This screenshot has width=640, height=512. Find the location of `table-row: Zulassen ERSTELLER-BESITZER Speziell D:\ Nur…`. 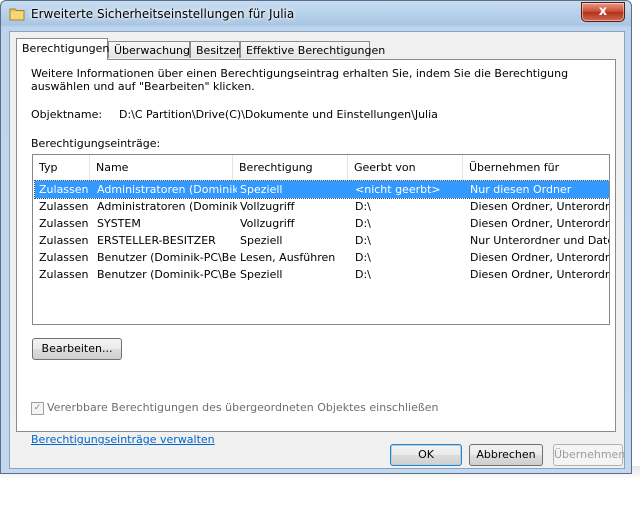

table-row: Zulassen ERSTELLER-BESITZER Speziell D:\ Nur… is located at coordinates (322, 240).